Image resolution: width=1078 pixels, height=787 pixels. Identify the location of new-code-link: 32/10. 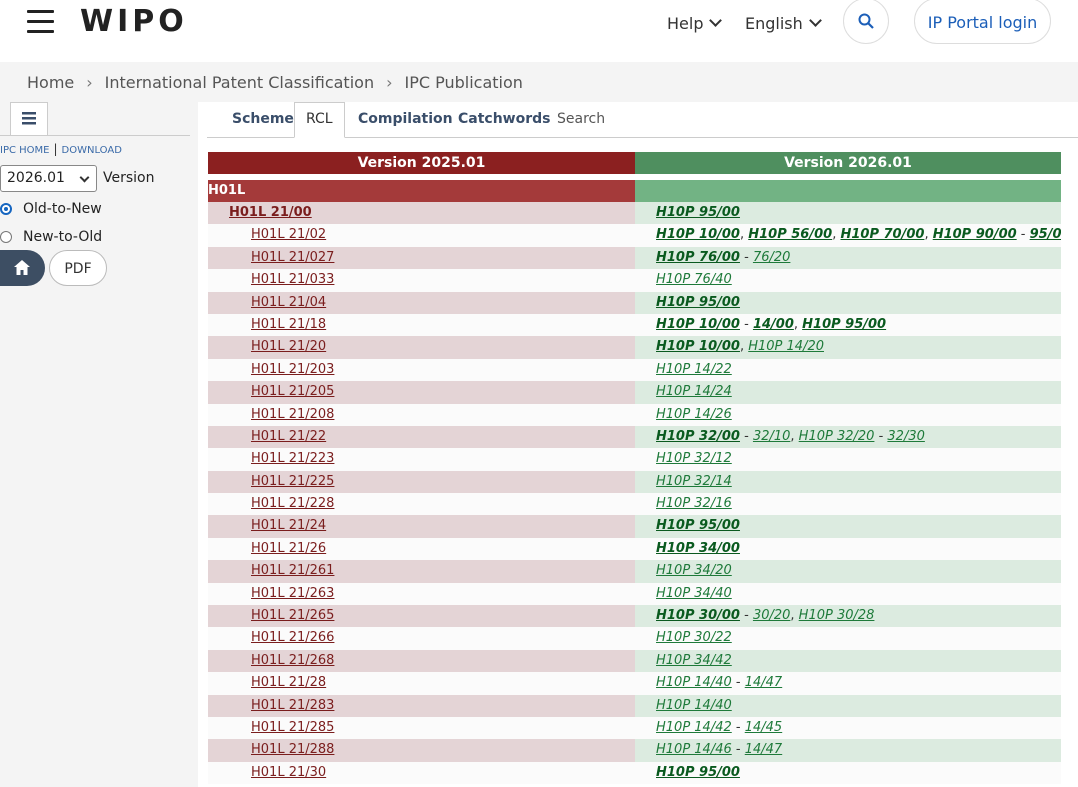
(771, 436).